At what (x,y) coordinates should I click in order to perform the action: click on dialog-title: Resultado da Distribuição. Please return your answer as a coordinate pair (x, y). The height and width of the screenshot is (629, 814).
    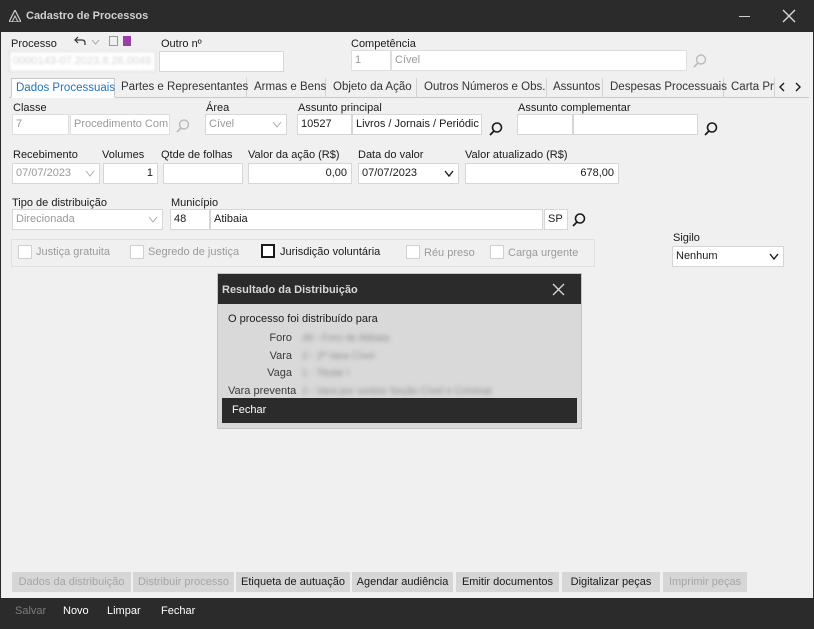
    Looking at the image, I should click on (290, 290).